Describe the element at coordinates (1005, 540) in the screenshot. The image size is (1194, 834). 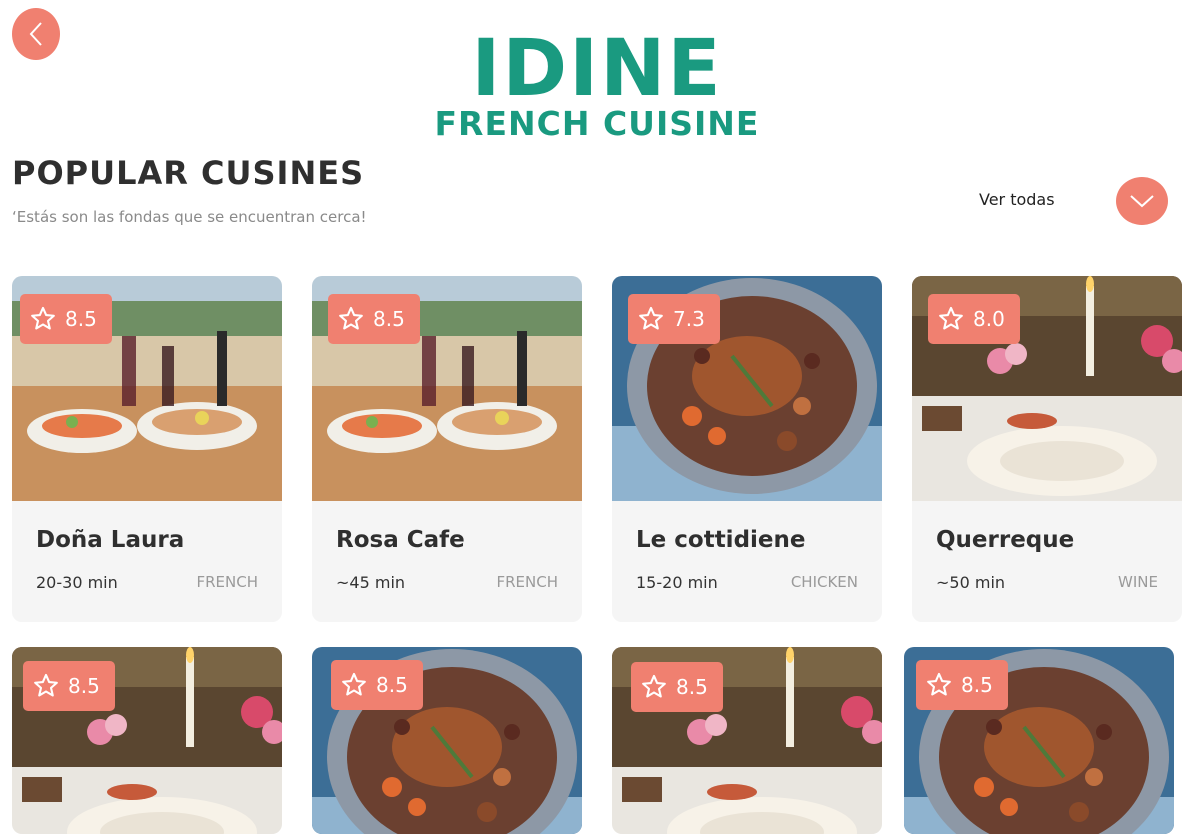
I see `restaurant-name: Querreque` at that location.